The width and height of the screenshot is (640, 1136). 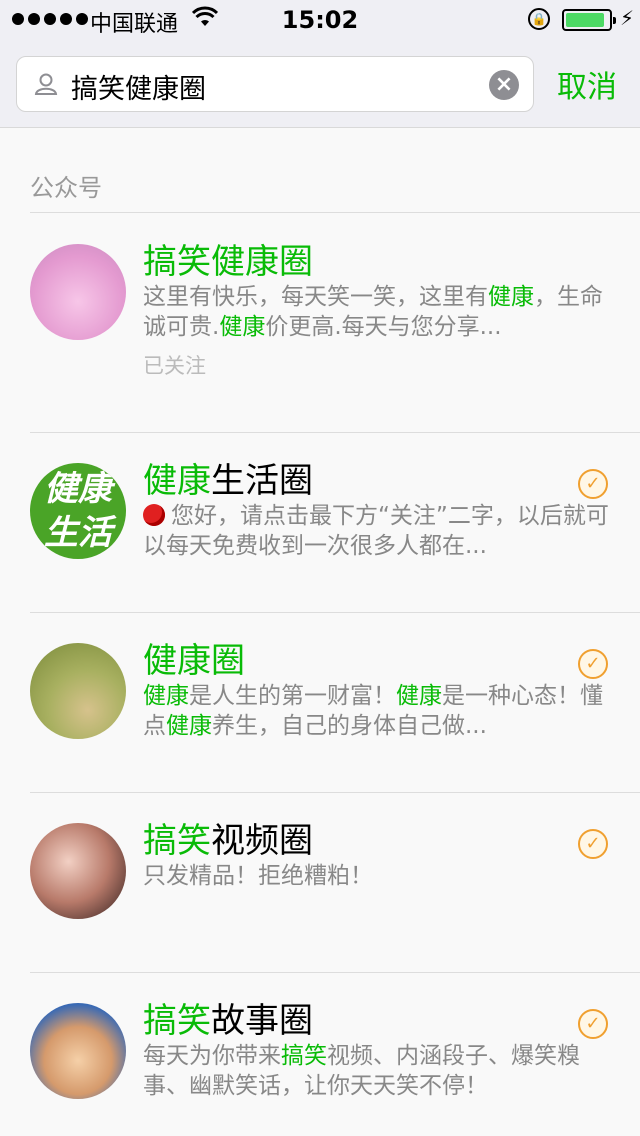 What do you see at coordinates (627, 18) in the screenshot?
I see `charging-bolt-icon: ⚡` at bounding box center [627, 18].